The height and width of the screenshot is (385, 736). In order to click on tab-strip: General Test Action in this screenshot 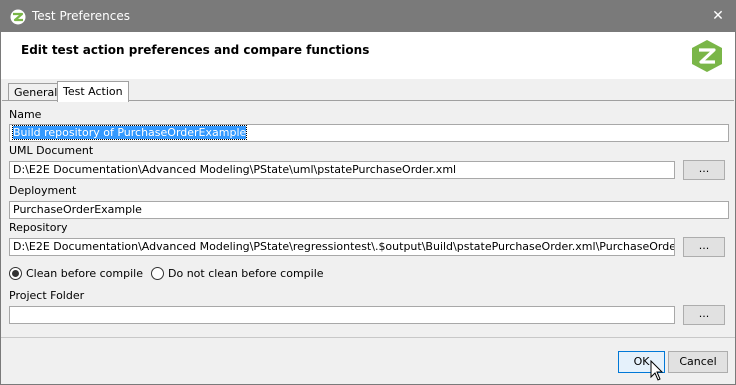, I will do `click(368, 91)`.